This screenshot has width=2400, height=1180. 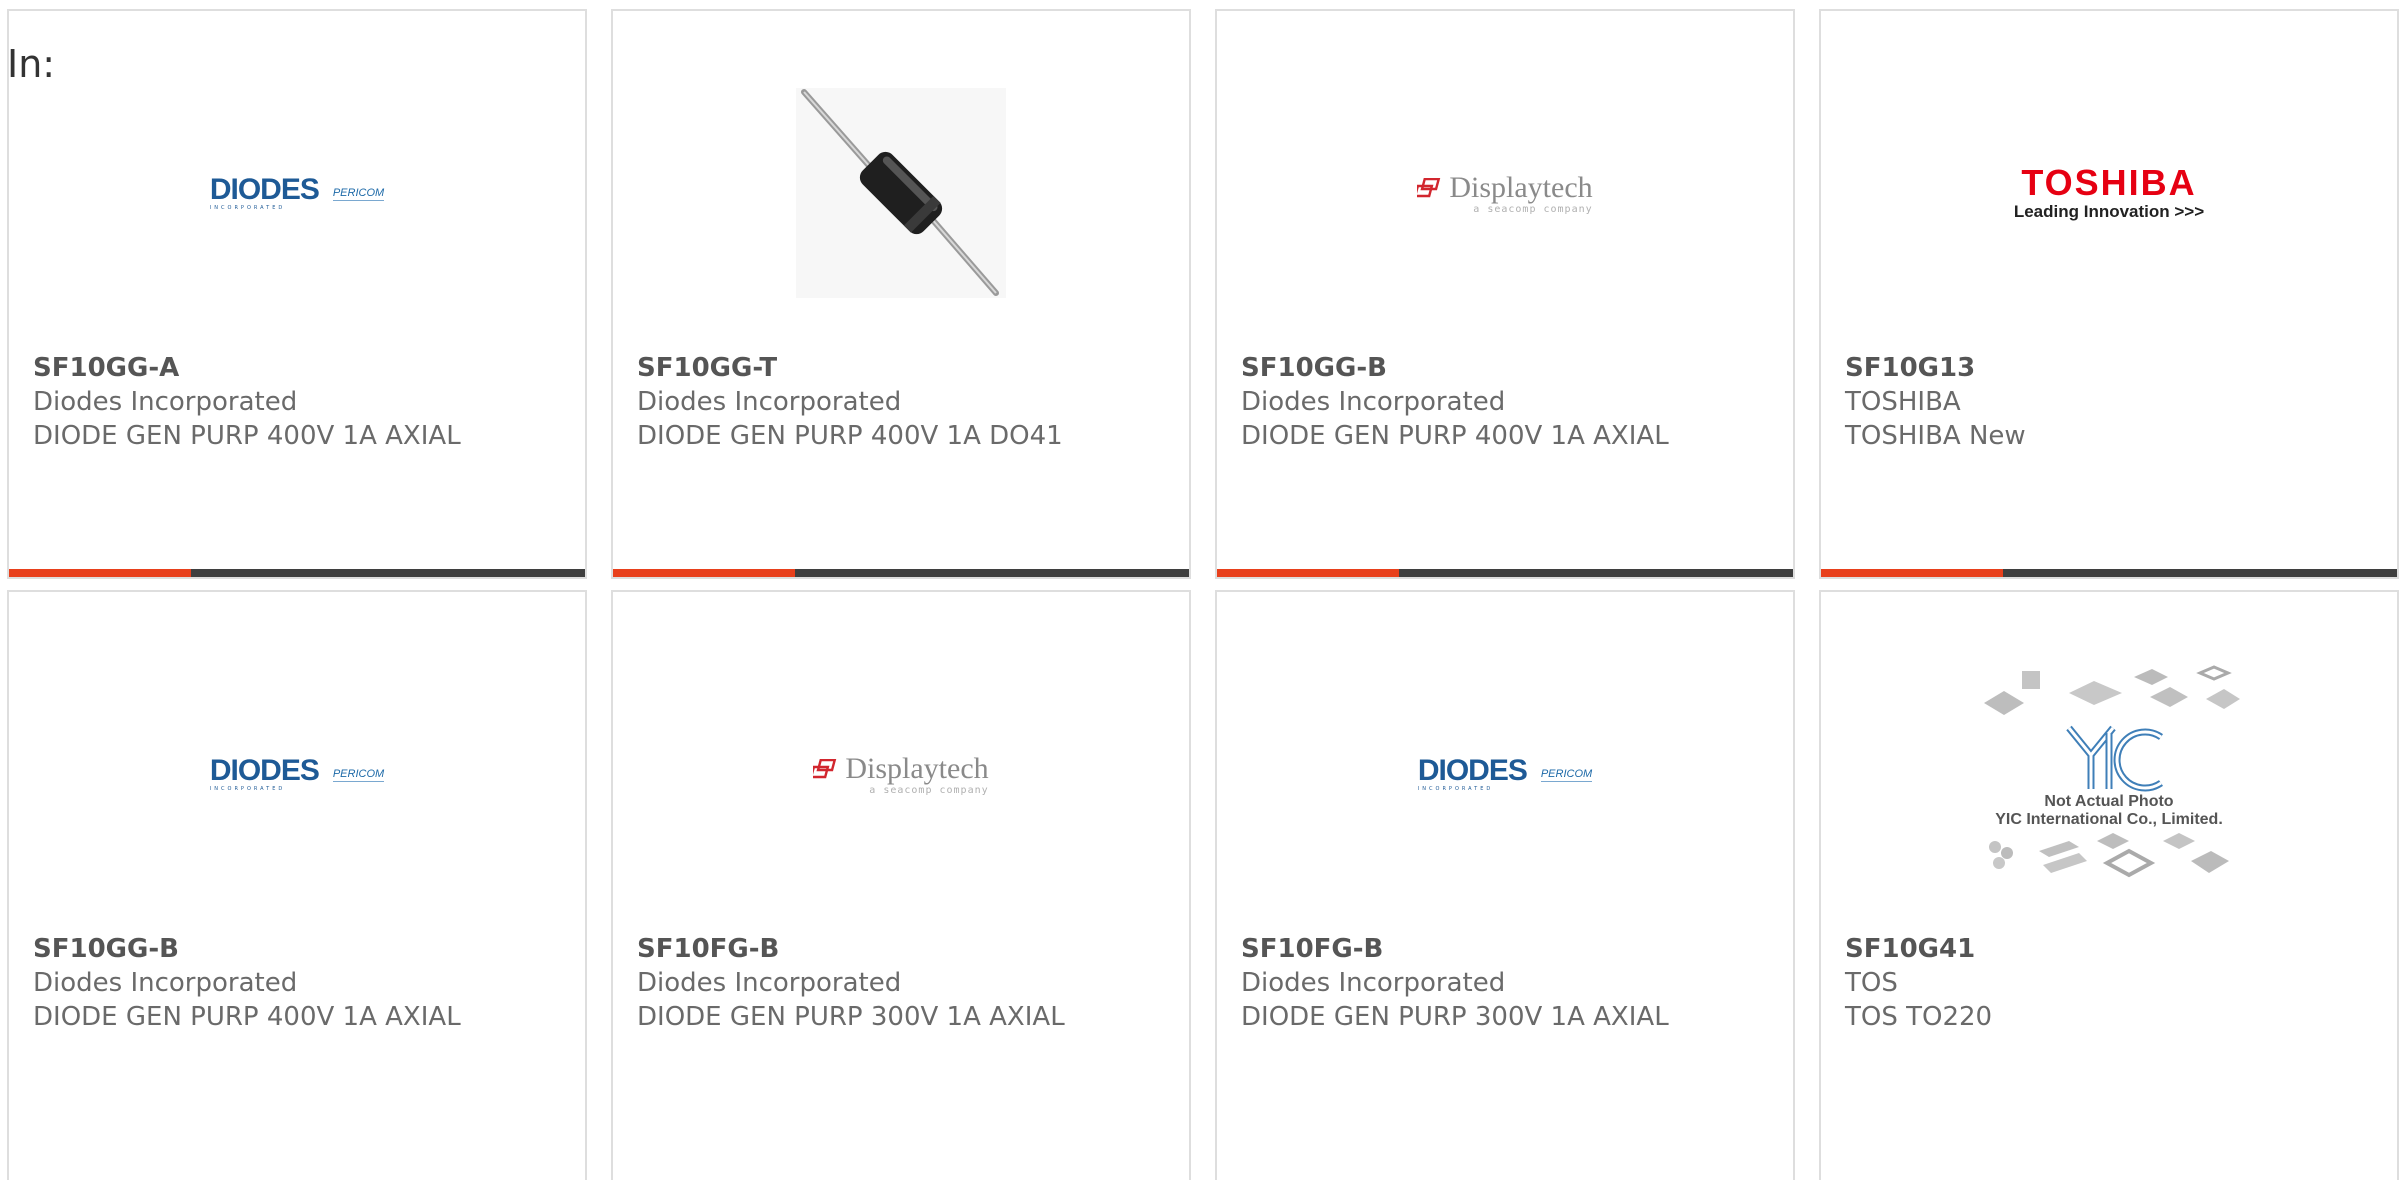 I want to click on product-image: TOSHIBA Leading Innovation >>>, so click(x=2109, y=193).